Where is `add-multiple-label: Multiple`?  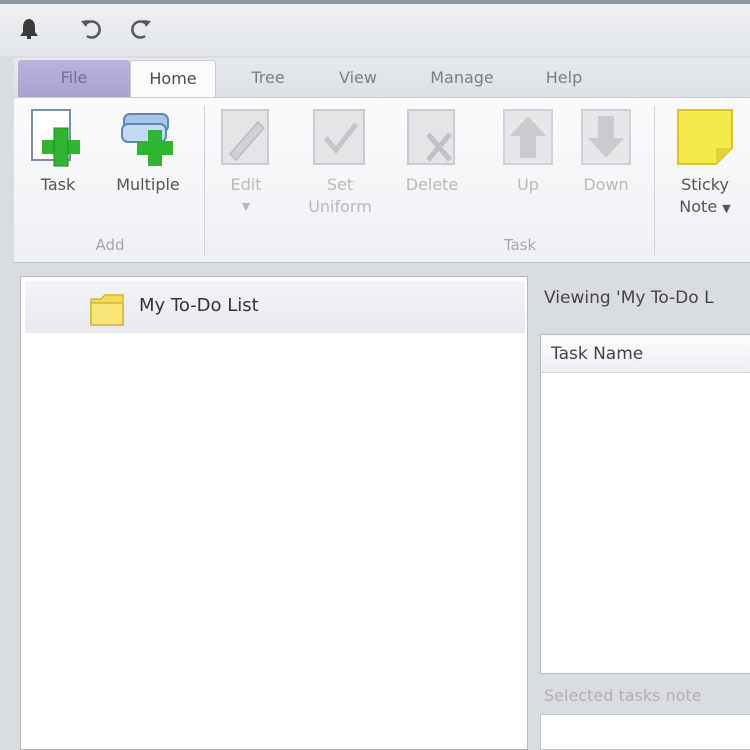 add-multiple-label: Multiple is located at coordinates (148, 184).